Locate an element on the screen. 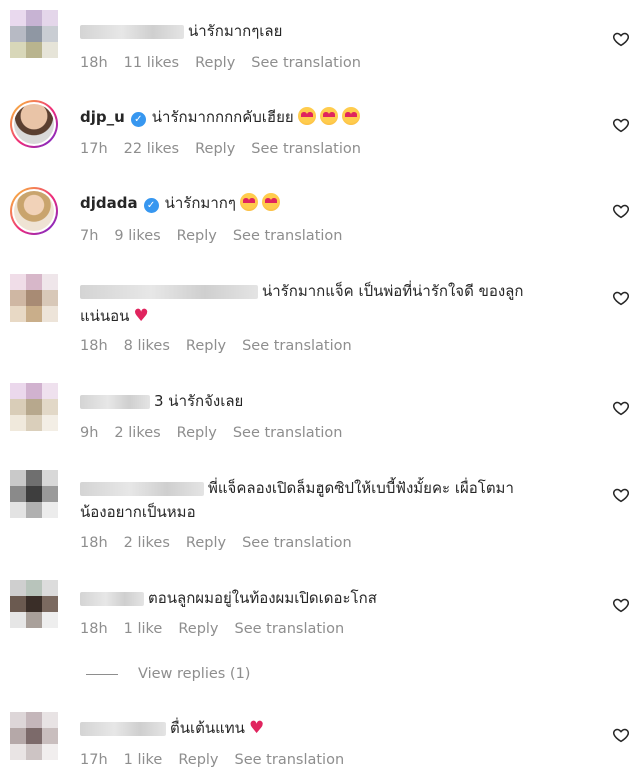 Image resolution: width=644 pixels, height=776 pixels. comment-meta: 7h 9 likes Reply See translation is located at coordinates (219, 236).